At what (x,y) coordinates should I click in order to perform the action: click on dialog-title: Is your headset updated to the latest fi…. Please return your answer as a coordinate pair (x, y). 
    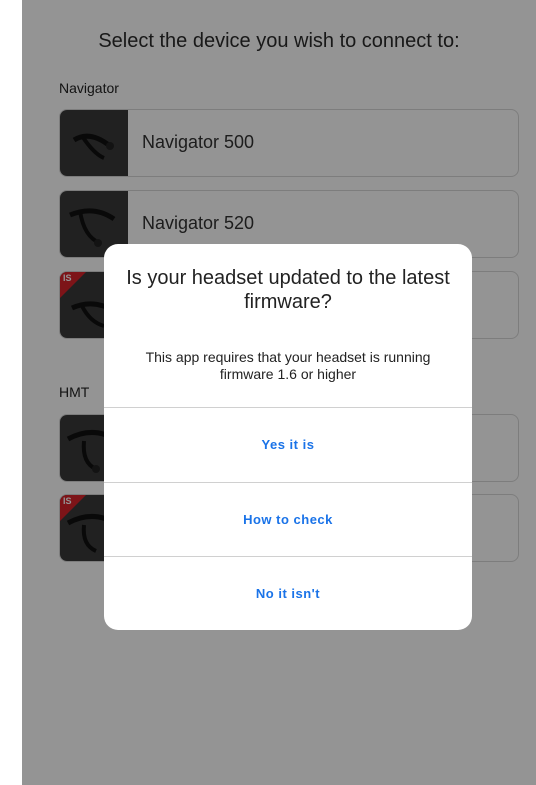
    Looking at the image, I should click on (288, 290).